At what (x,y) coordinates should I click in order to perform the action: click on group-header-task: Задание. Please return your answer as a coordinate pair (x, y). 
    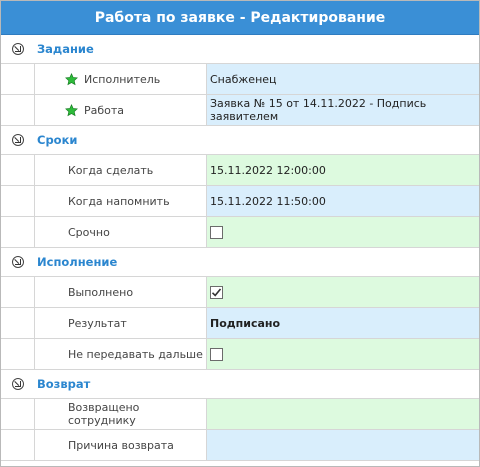
    Looking at the image, I should click on (240, 49).